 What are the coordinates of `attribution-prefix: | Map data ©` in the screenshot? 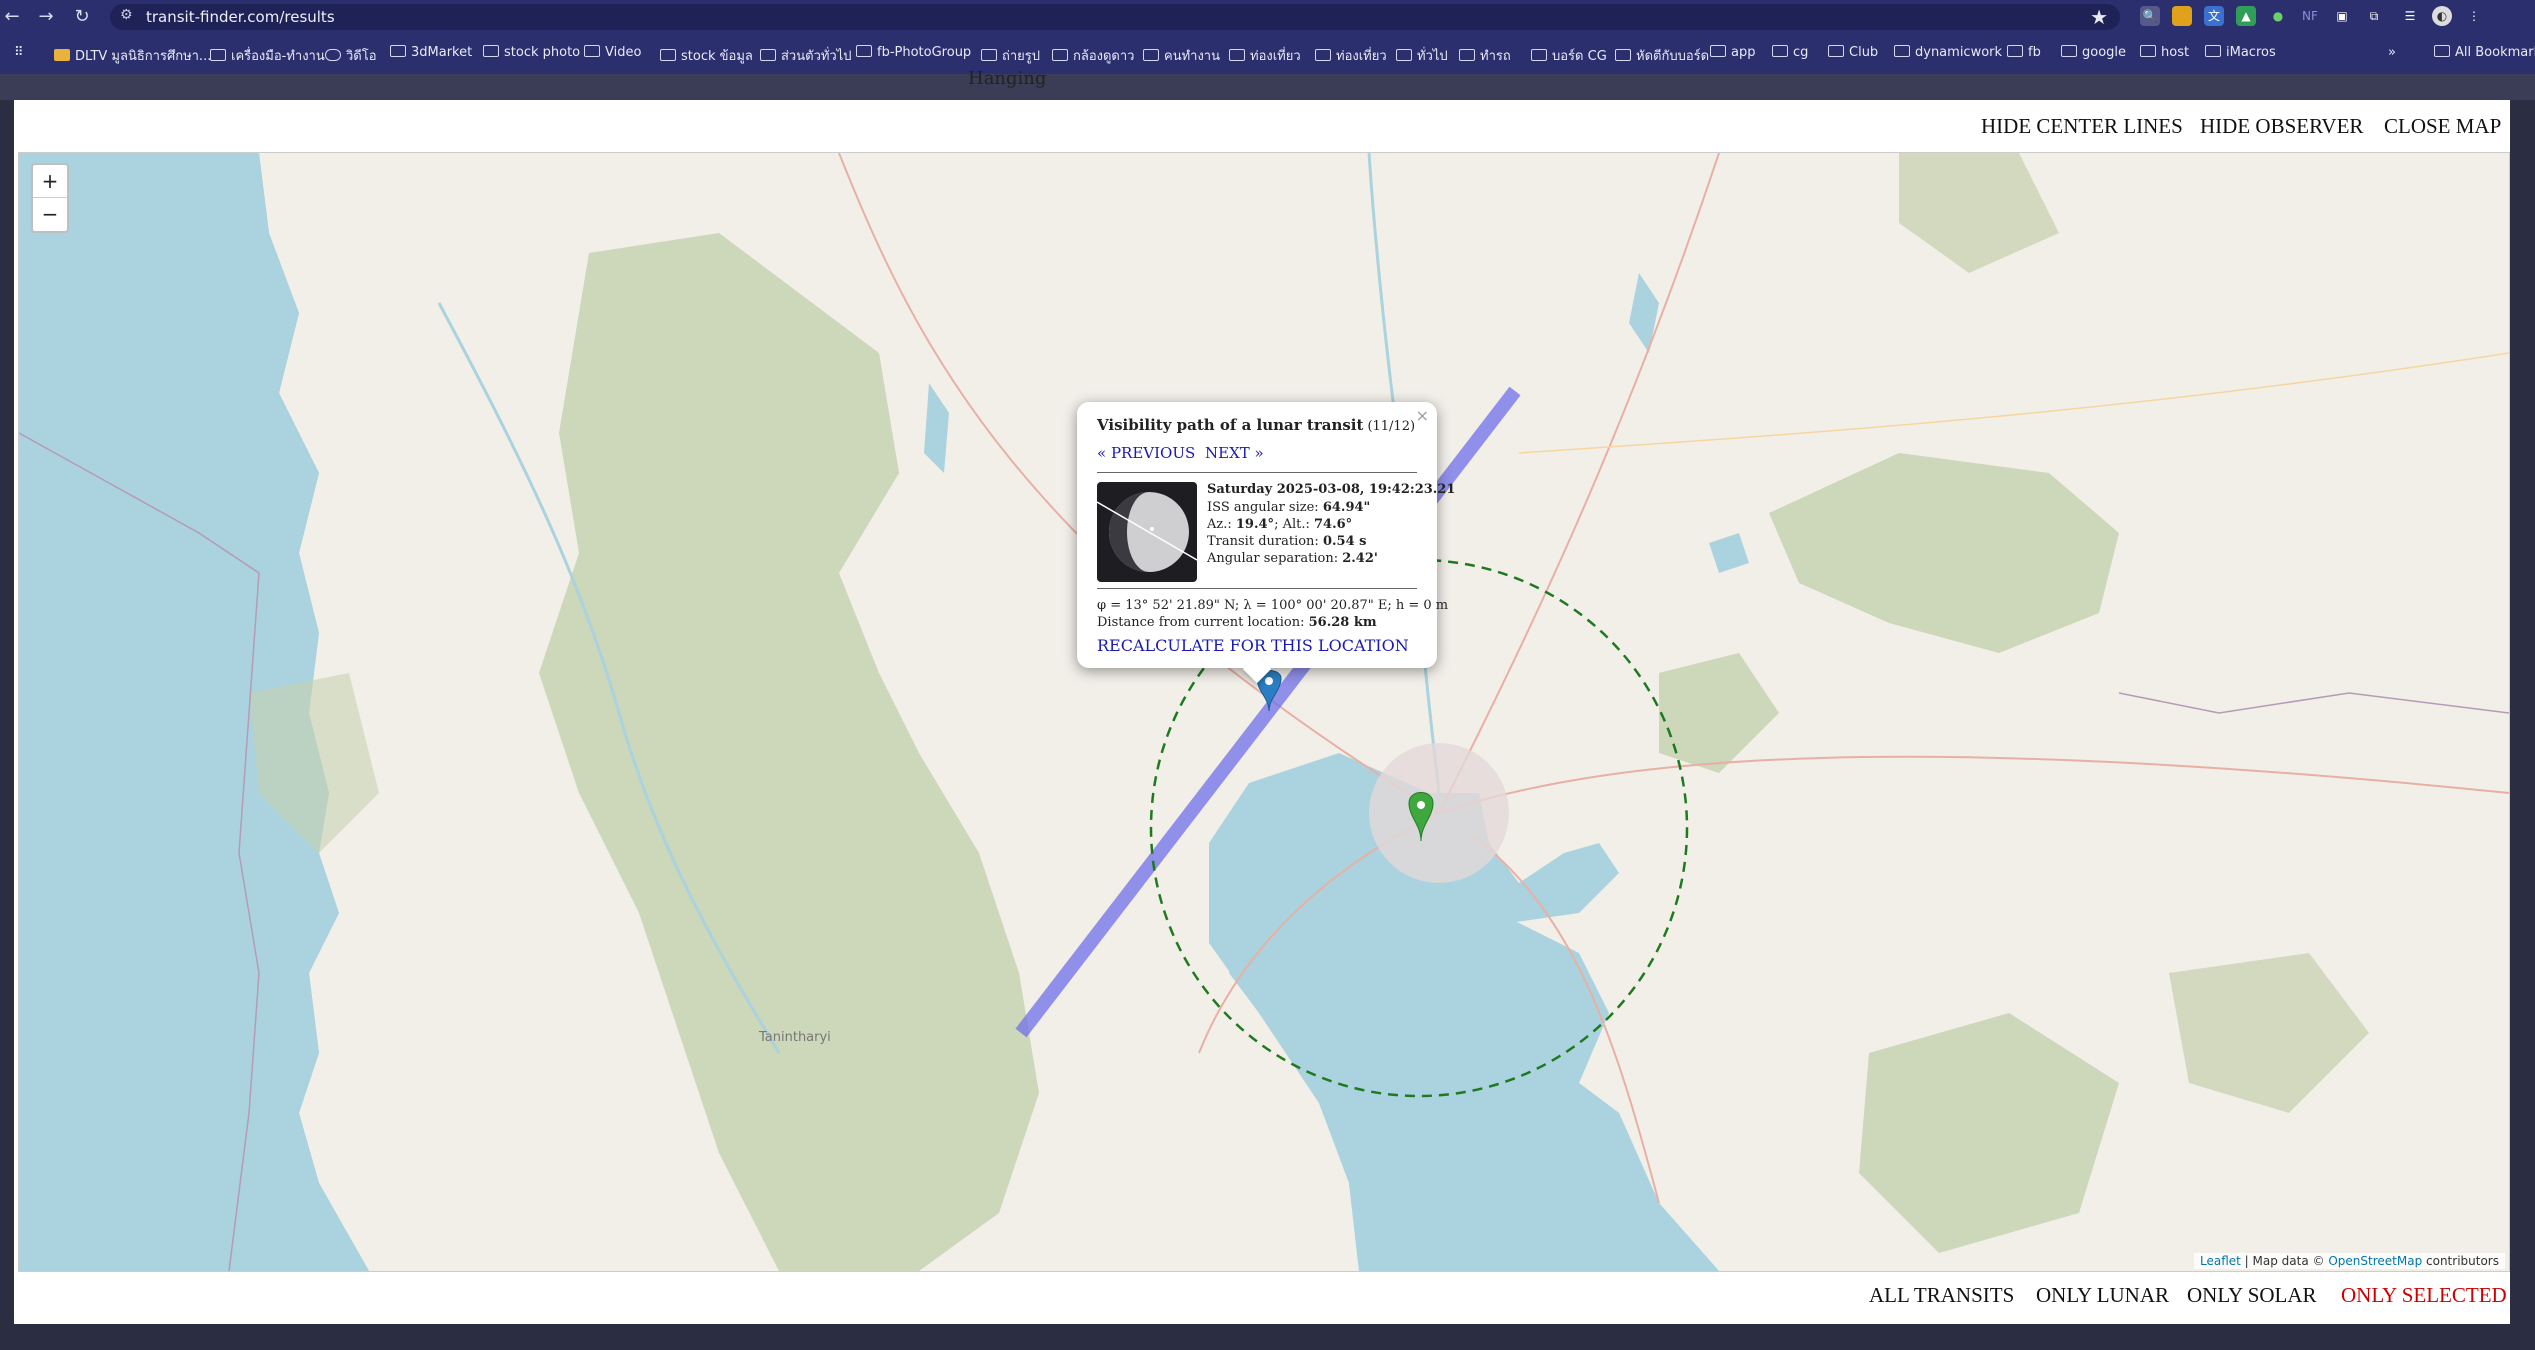 It's located at (2284, 1261).